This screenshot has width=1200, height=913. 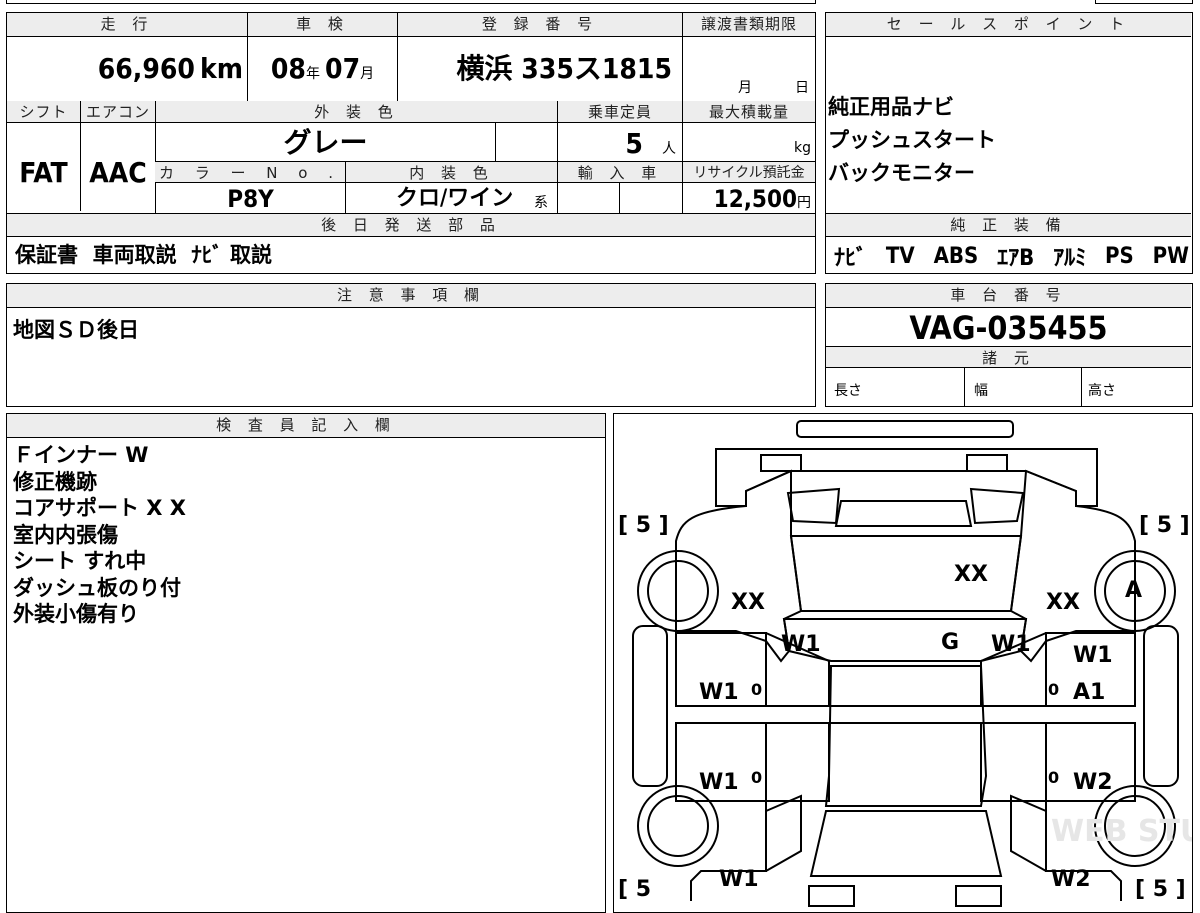 I want to click on sales-point-label: セ ー ル ス ポ イ ン ト, so click(x=1008, y=25).